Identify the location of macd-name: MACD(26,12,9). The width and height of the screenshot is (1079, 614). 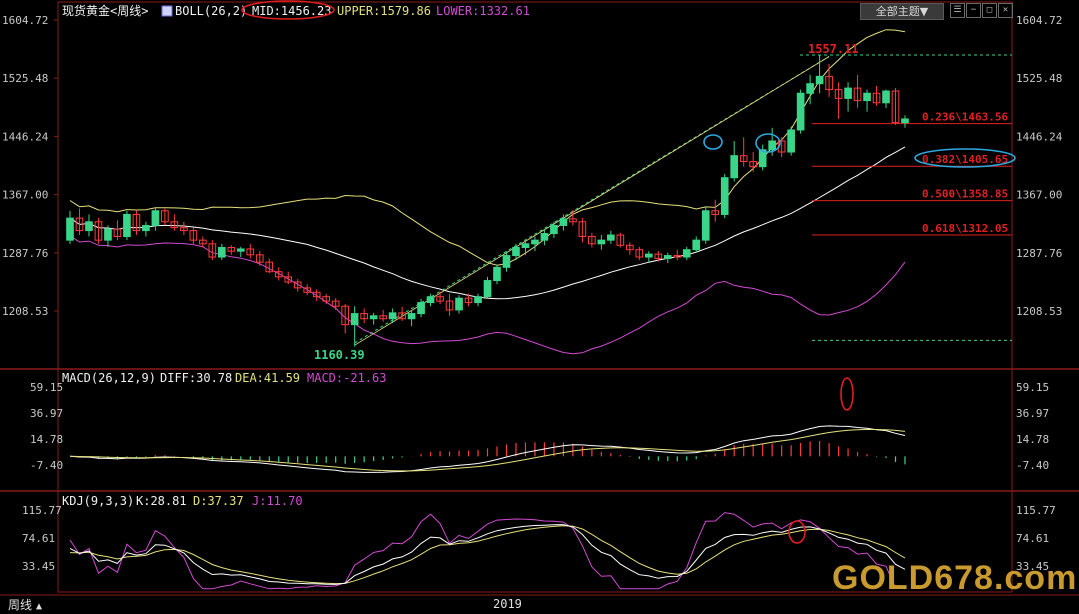
(109, 378).